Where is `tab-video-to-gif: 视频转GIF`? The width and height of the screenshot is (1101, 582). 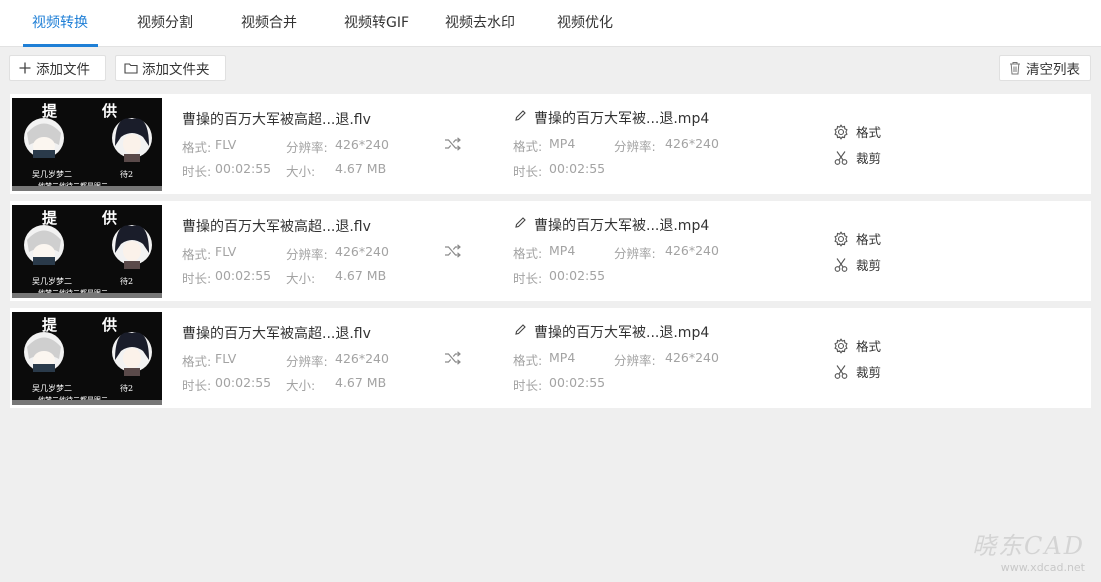
tab-video-to-gif: 视频转GIF is located at coordinates (376, 23).